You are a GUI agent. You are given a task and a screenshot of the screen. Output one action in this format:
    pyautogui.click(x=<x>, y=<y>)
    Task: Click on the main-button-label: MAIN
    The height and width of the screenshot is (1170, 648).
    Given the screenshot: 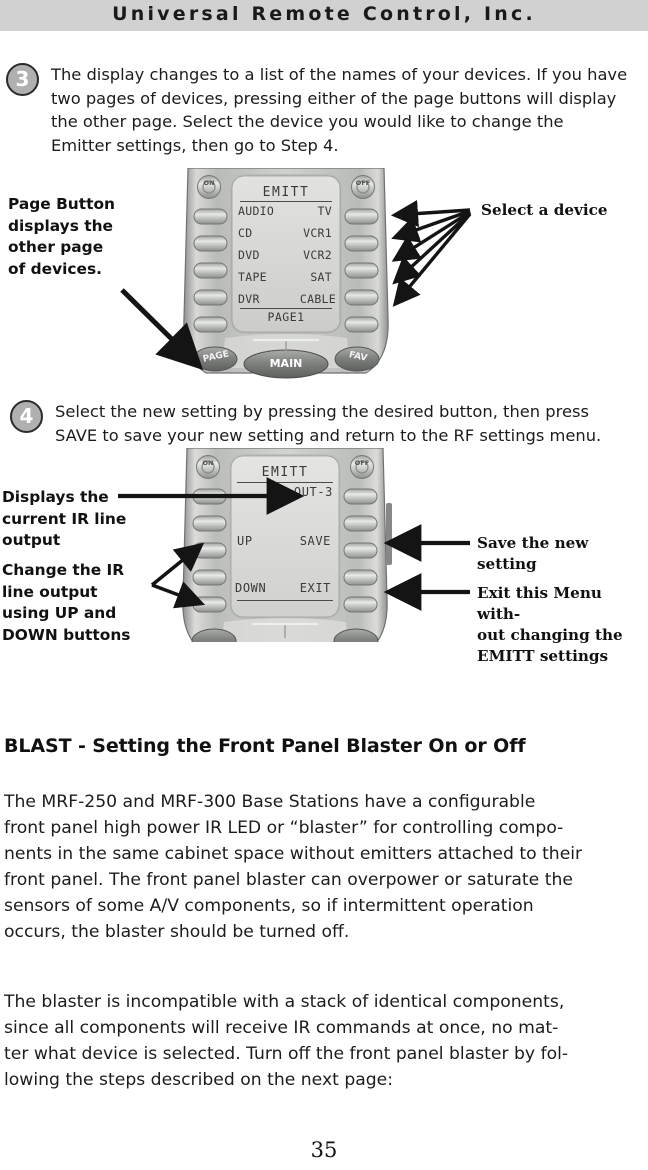 What is the action you would take?
    pyautogui.click(x=286, y=363)
    